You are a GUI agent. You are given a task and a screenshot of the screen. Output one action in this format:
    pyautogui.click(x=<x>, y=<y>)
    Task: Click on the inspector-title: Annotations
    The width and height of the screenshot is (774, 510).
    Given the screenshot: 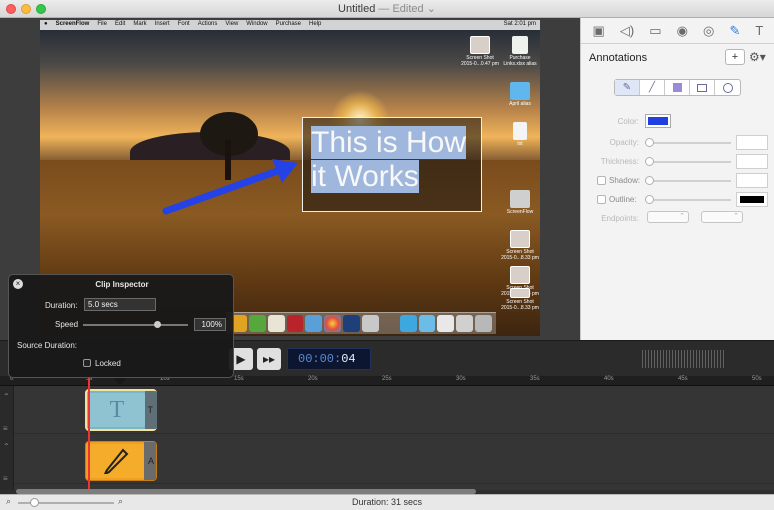 What is the action you would take?
    pyautogui.click(x=618, y=58)
    